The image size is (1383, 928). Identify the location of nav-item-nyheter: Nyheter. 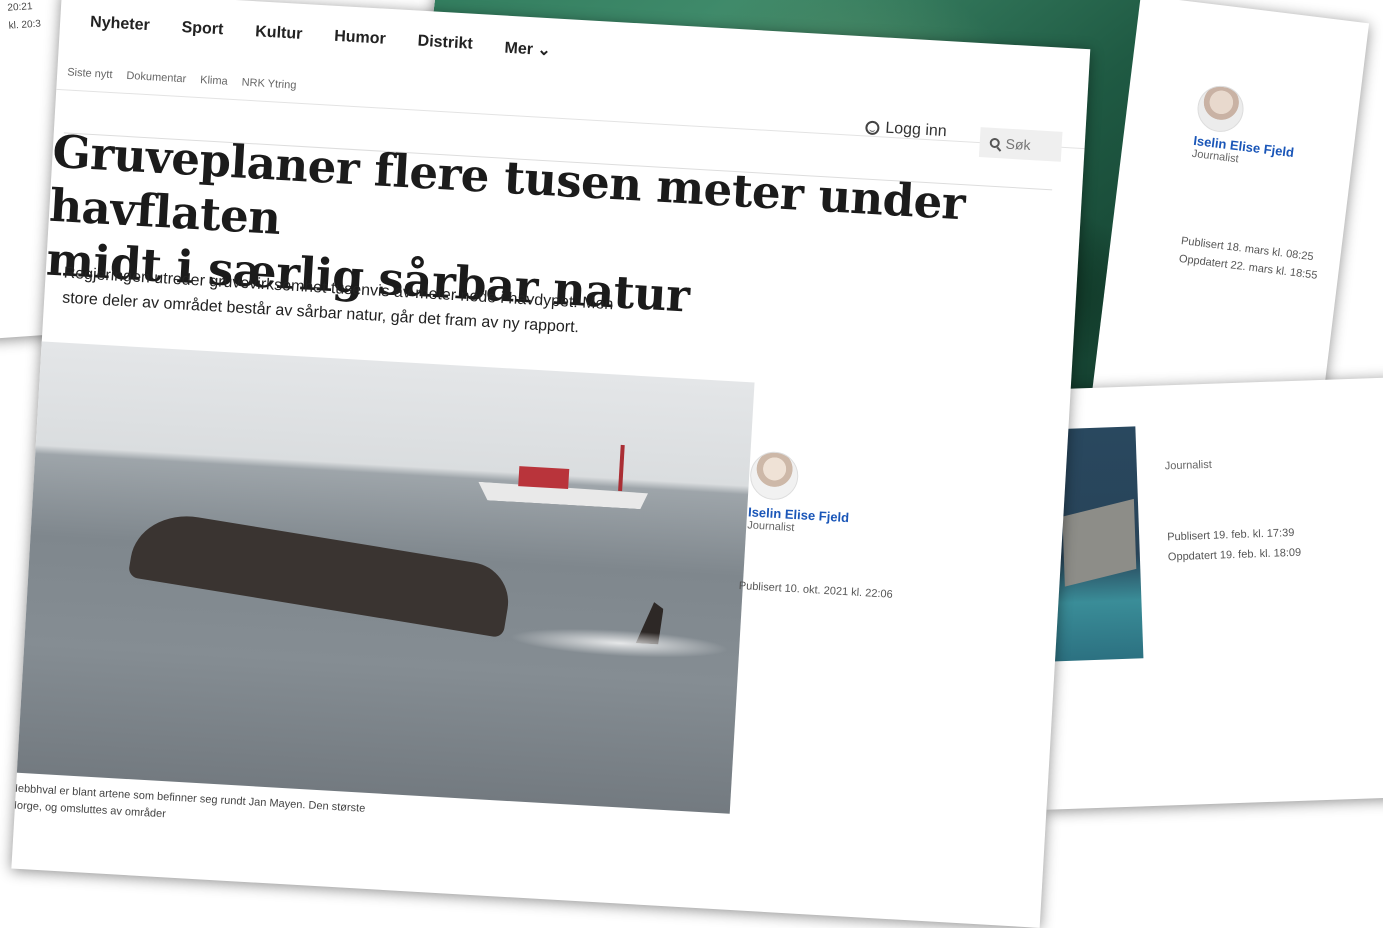
(120, 25).